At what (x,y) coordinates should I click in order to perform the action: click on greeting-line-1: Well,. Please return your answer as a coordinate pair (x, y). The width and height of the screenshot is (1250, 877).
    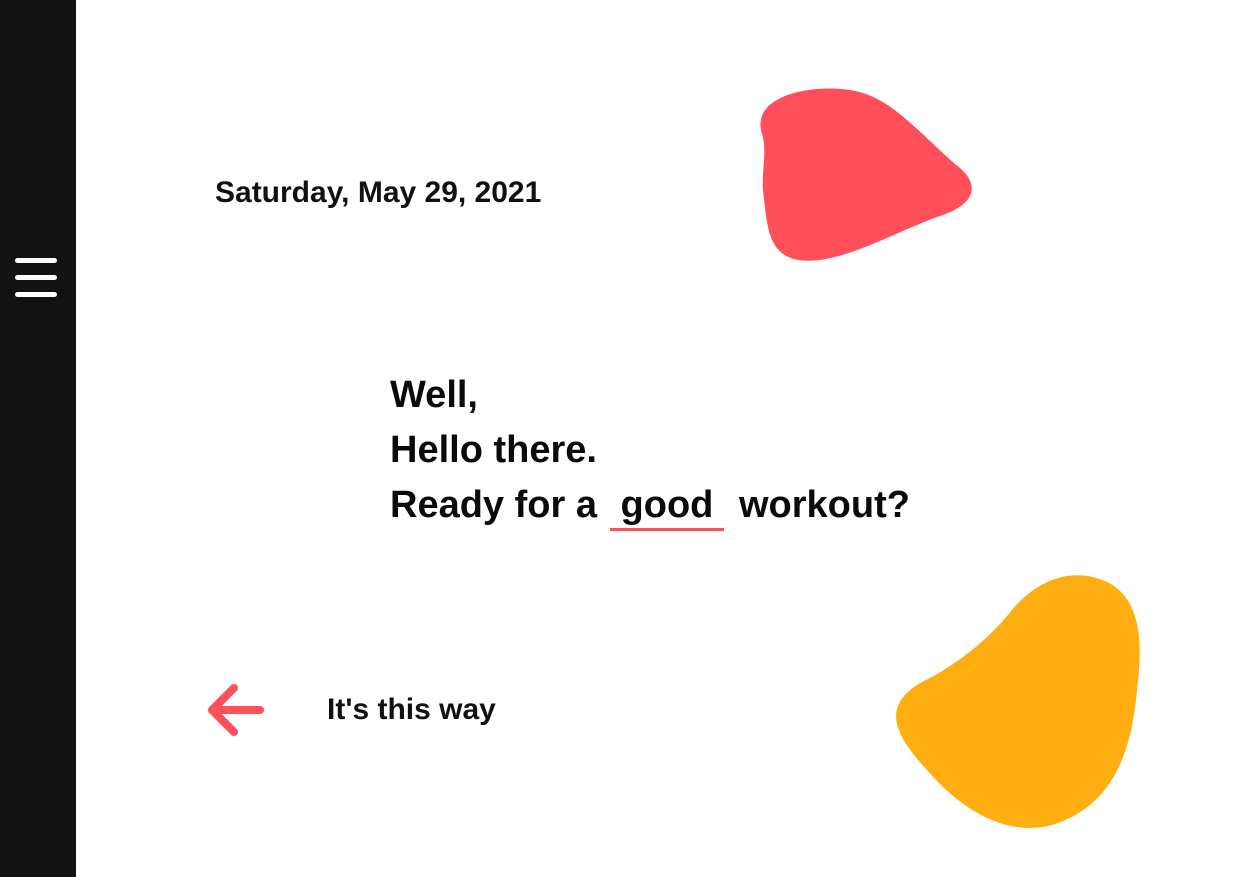
    Looking at the image, I should click on (434, 395).